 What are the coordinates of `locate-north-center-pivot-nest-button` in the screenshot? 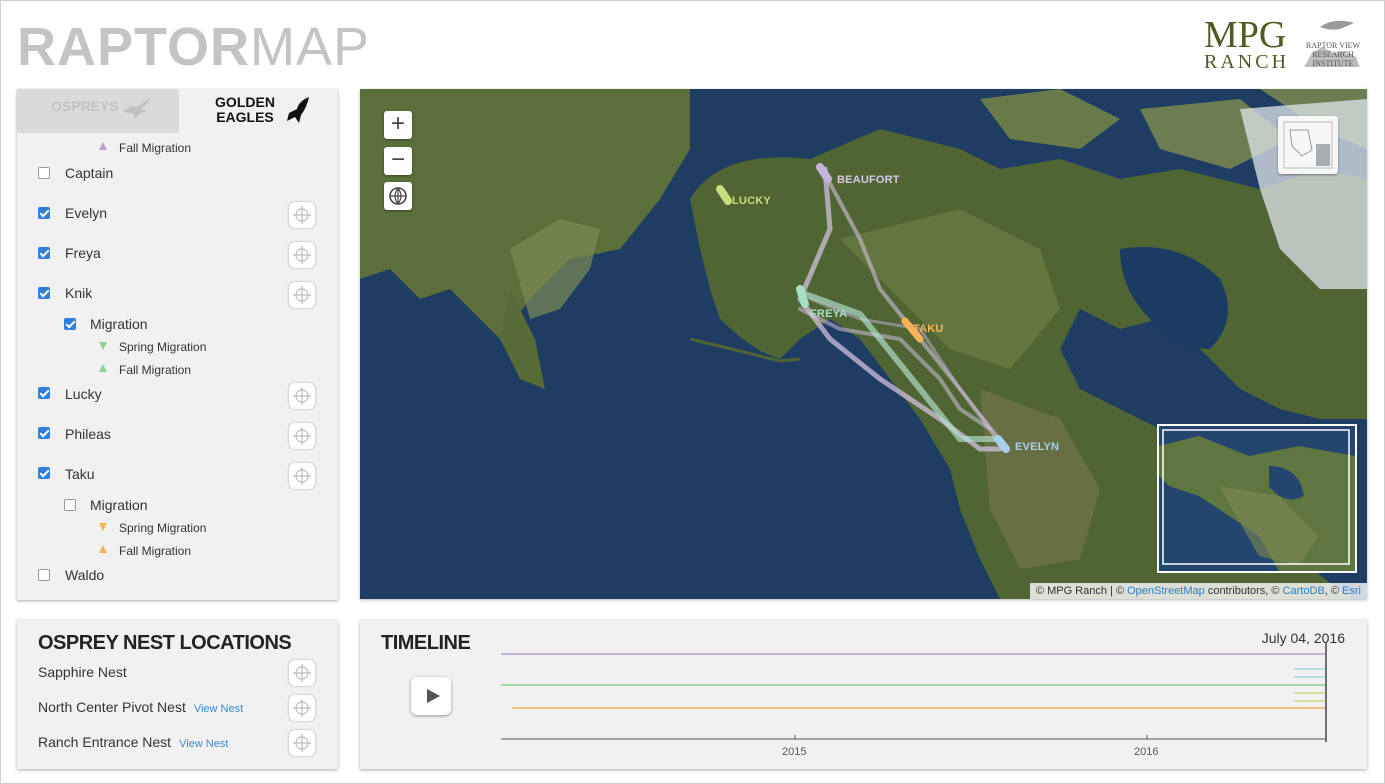 It's located at (302, 708).